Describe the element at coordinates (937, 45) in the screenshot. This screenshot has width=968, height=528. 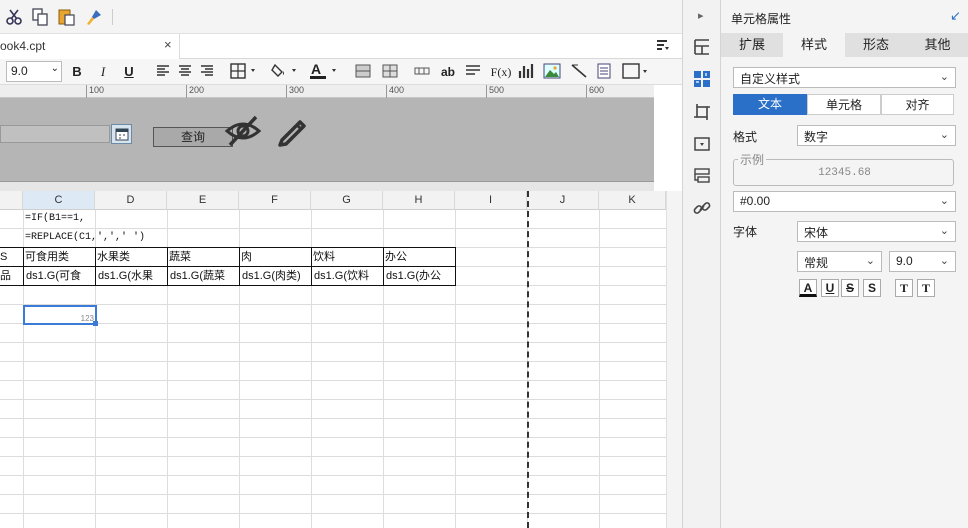
I see `tab-other: 其他` at that location.